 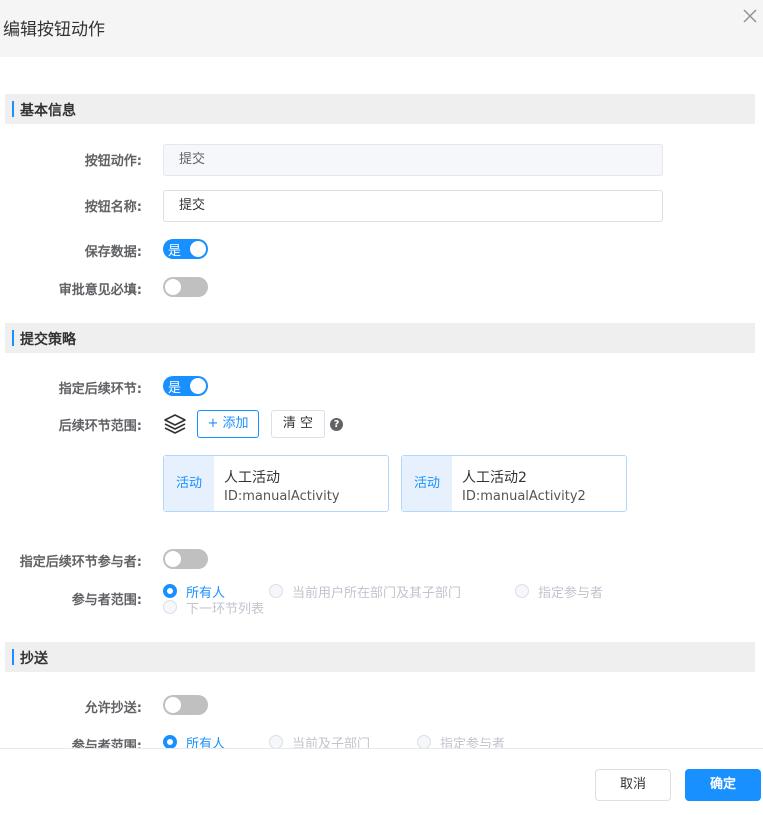 What do you see at coordinates (524, 496) in the screenshot?
I see `activity-id: ID:manualActivity2` at bounding box center [524, 496].